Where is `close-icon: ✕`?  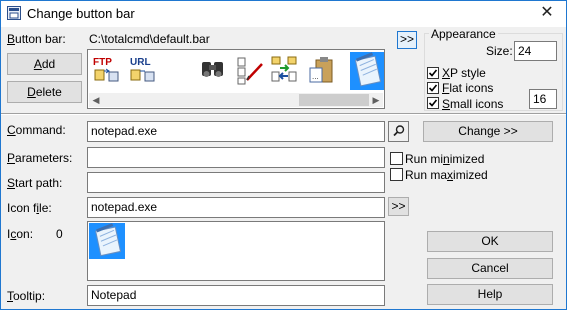
close-icon: ✕ is located at coordinates (547, 13).